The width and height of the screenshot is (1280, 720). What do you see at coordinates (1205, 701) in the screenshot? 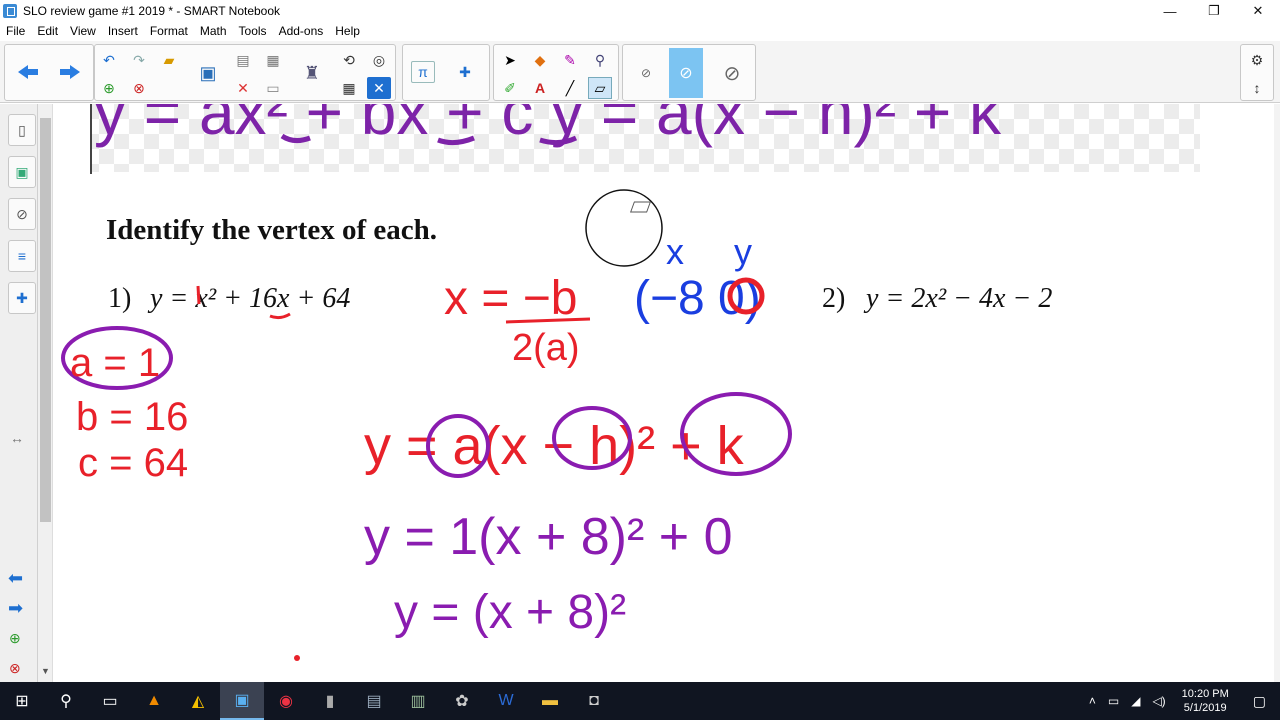
I see `clock: 10:20 PM 5/1/2019` at bounding box center [1205, 701].